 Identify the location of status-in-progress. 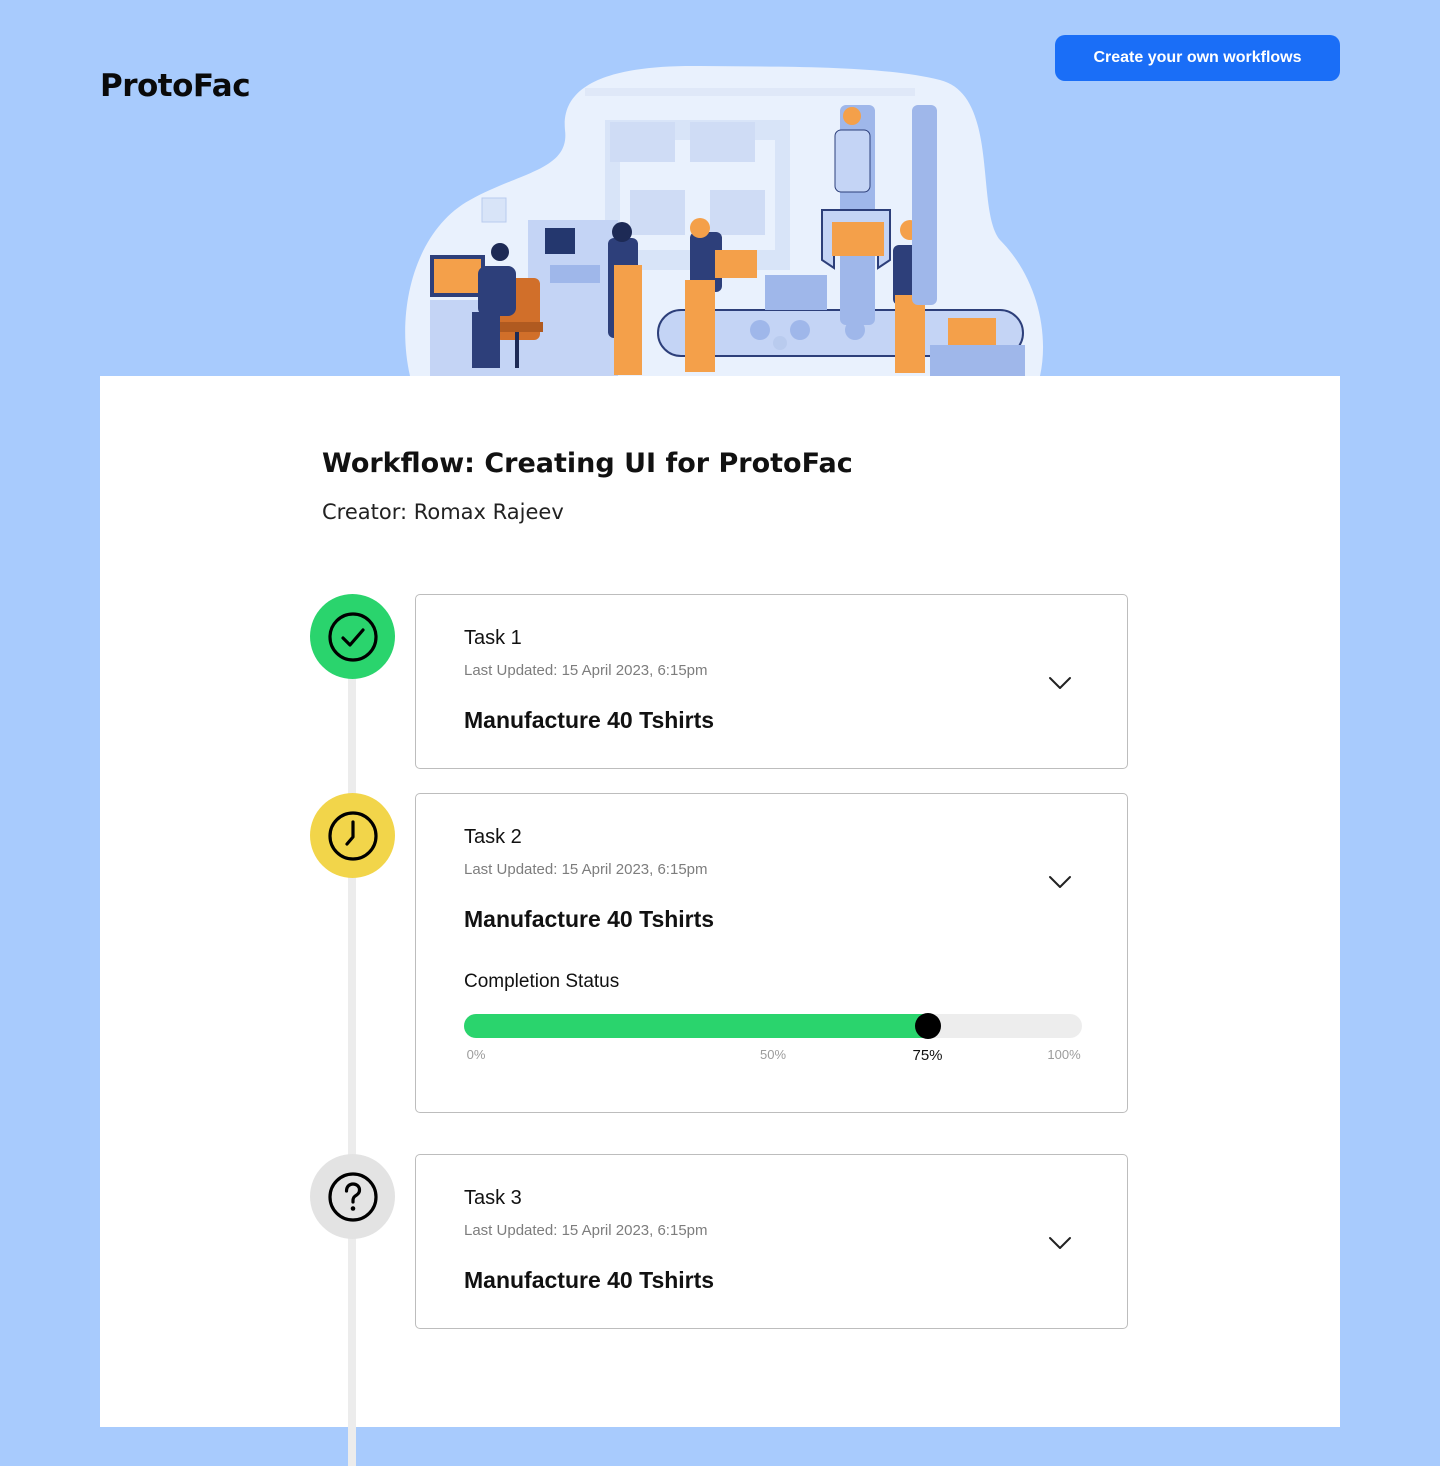
(352, 835).